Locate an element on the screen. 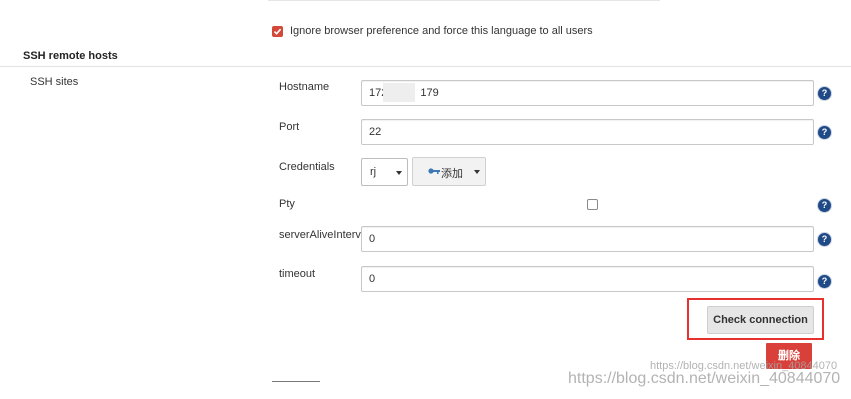 Image resolution: width=851 pixels, height=399 pixels. server-alive-interval-input: 0 is located at coordinates (587, 239).